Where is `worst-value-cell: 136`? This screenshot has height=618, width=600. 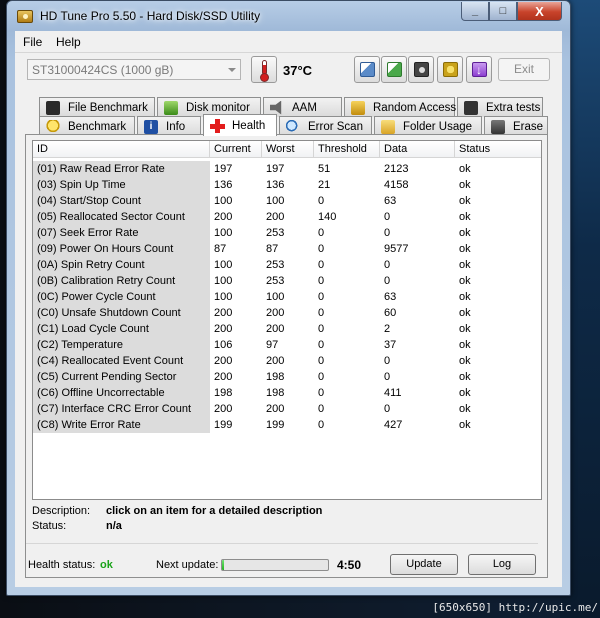
worst-value-cell: 136 is located at coordinates (275, 185).